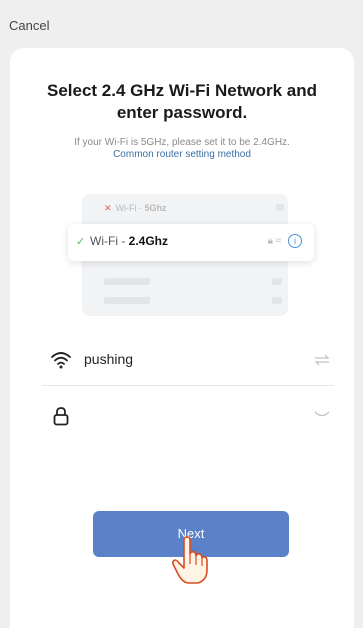  Describe the element at coordinates (295, 241) in the screenshot. I see `info-icon: i` at that location.